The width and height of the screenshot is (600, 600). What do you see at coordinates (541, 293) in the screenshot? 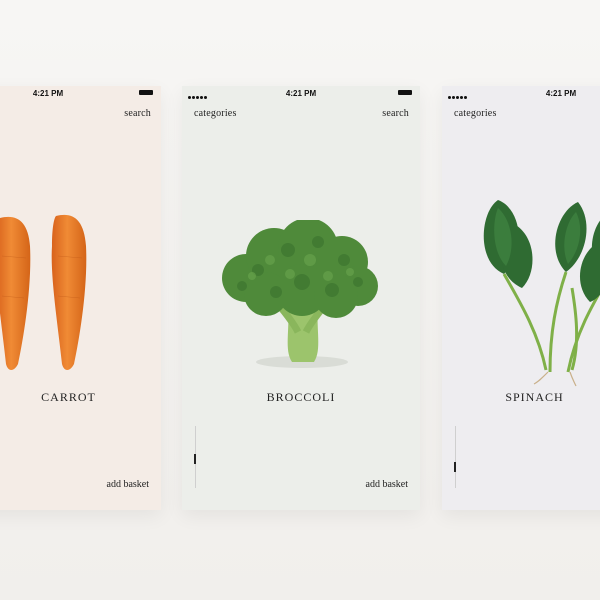
I see `spinach-image` at bounding box center [541, 293].